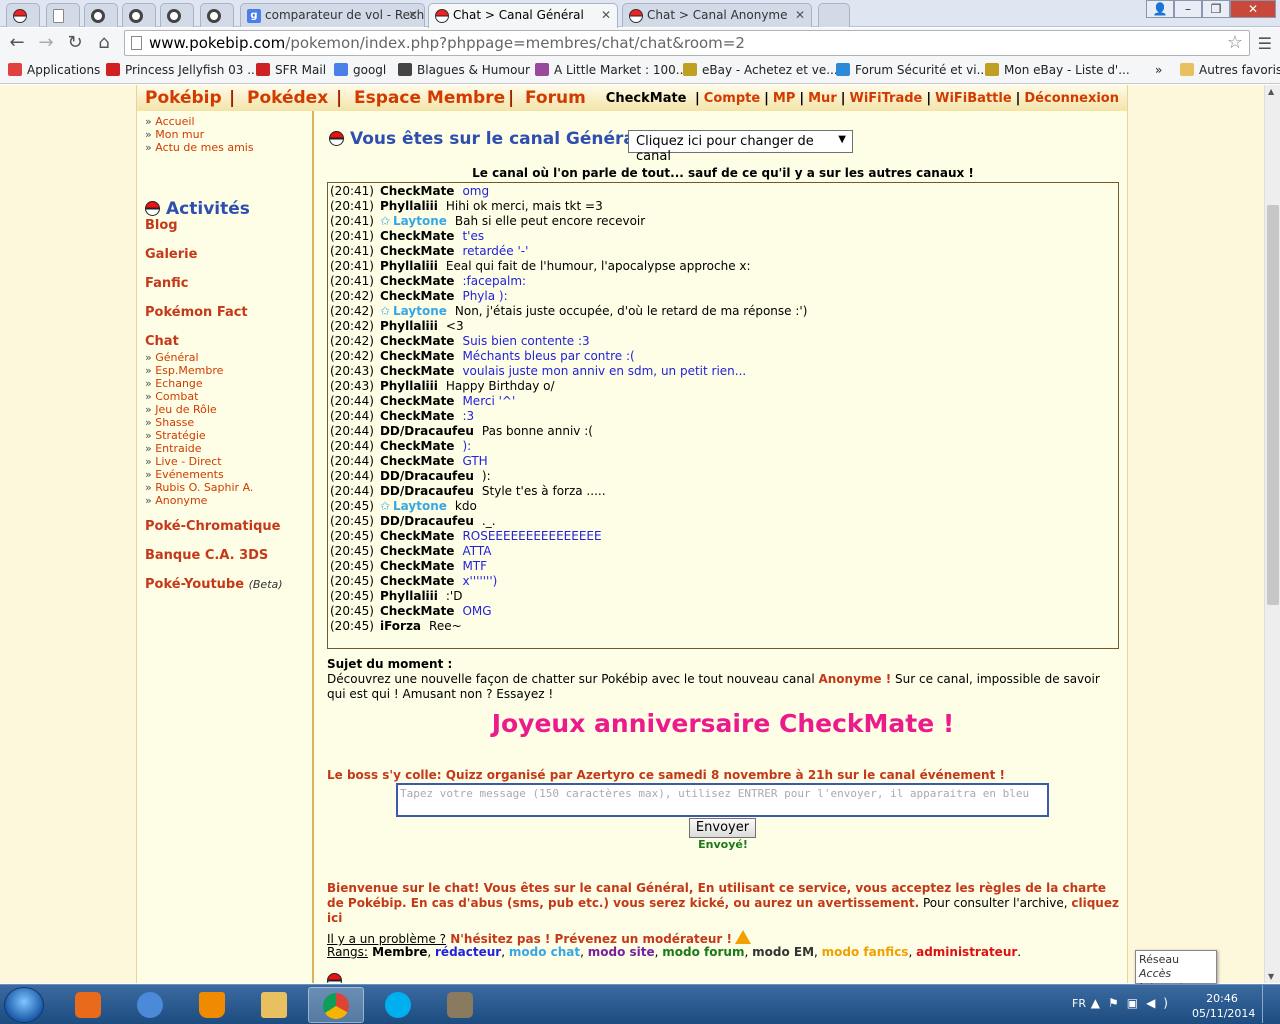 Image resolution: width=1280 pixels, height=1024 pixels. I want to click on thunderbird-icon, so click(150, 1005).